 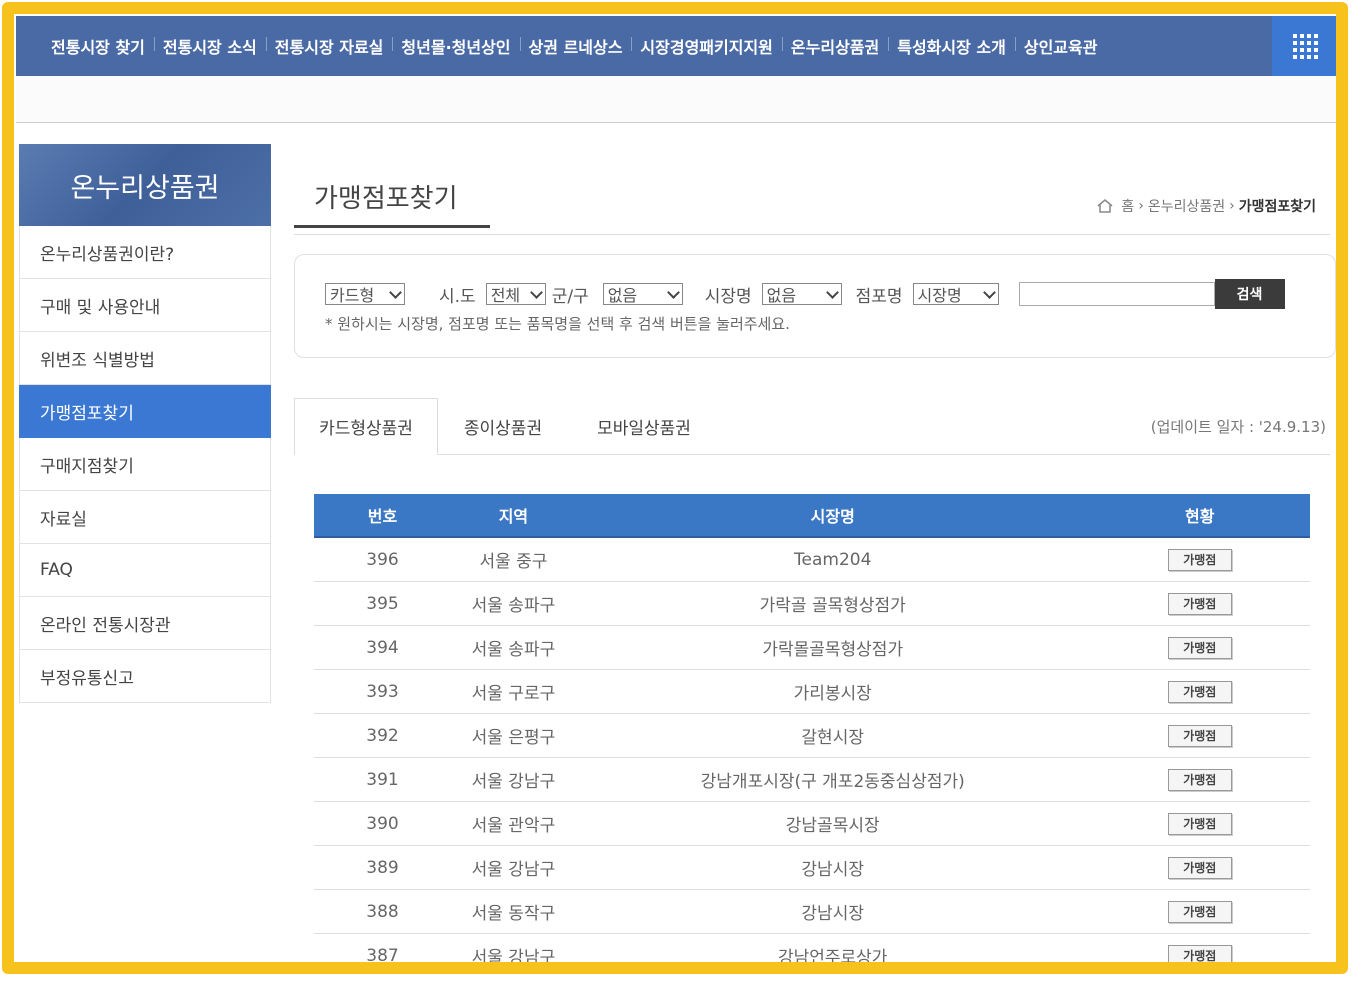 I want to click on sidebar-item-about: 온누리상품권이란?, so click(x=145, y=252).